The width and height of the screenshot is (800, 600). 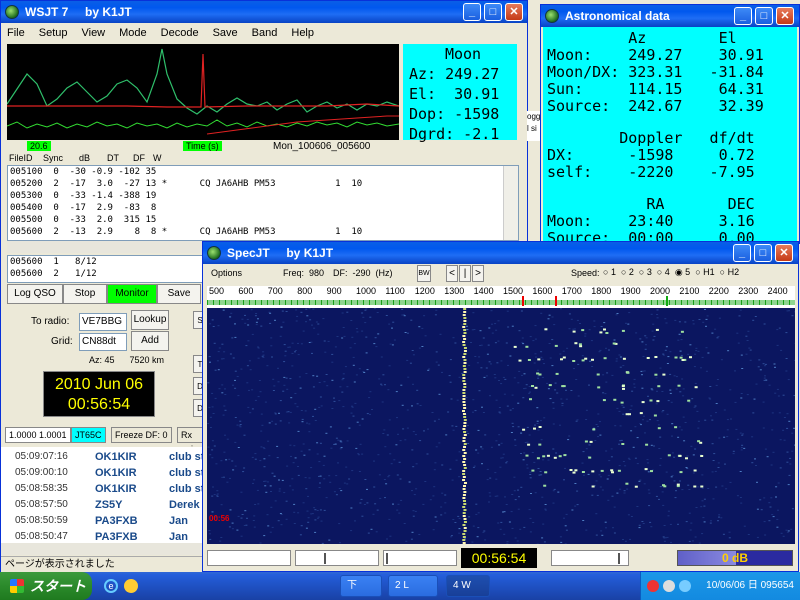 What do you see at coordinates (510, 203) in the screenshot?
I see `decode-scrollbar` at bounding box center [510, 203].